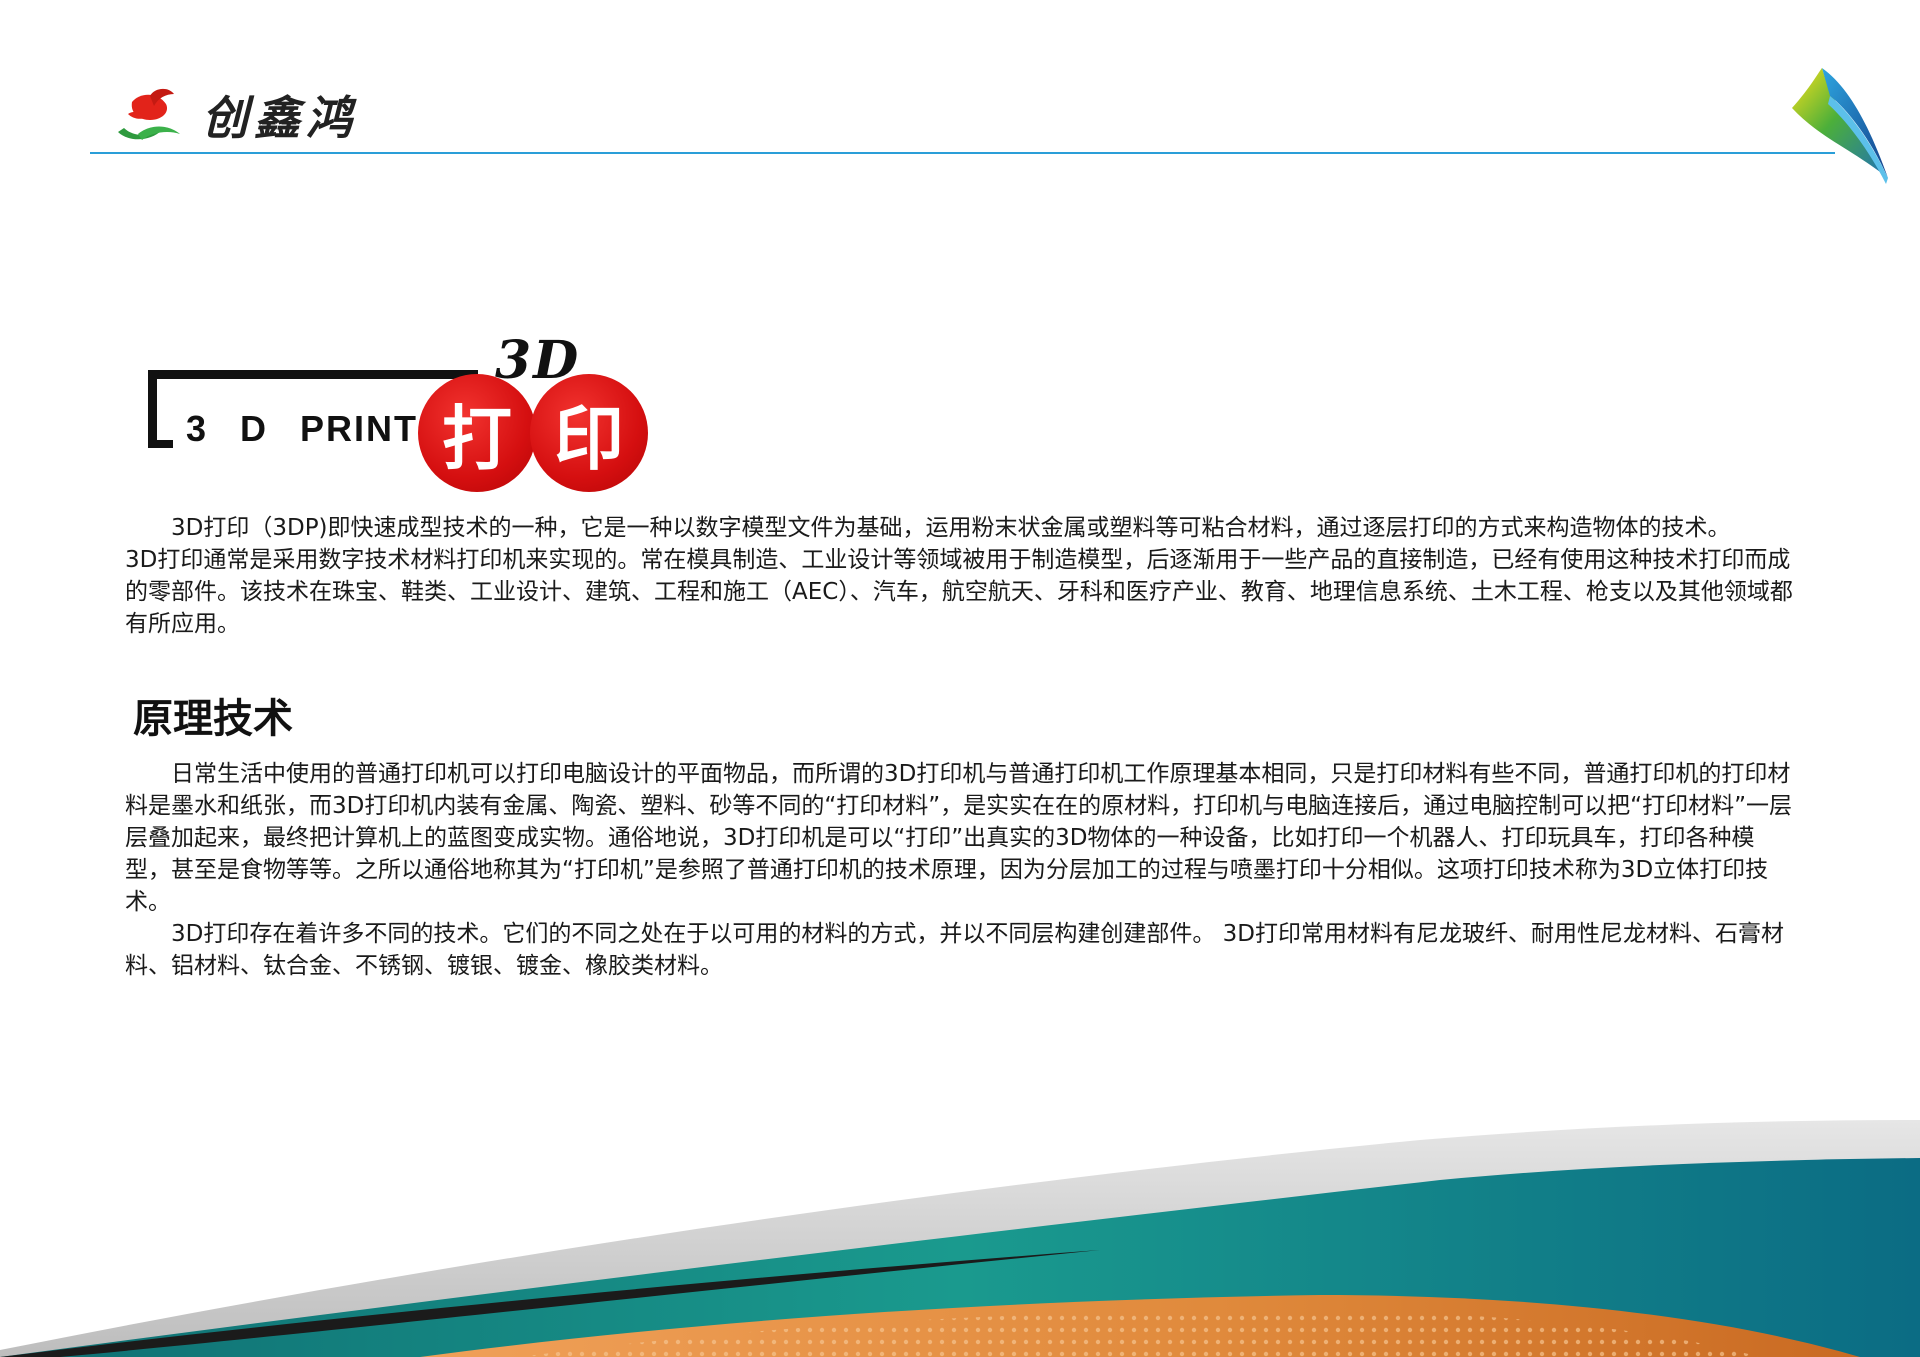 The height and width of the screenshot is (1357, 1920). I want to click on brand: 创鑫鸿, so click(234, 115).